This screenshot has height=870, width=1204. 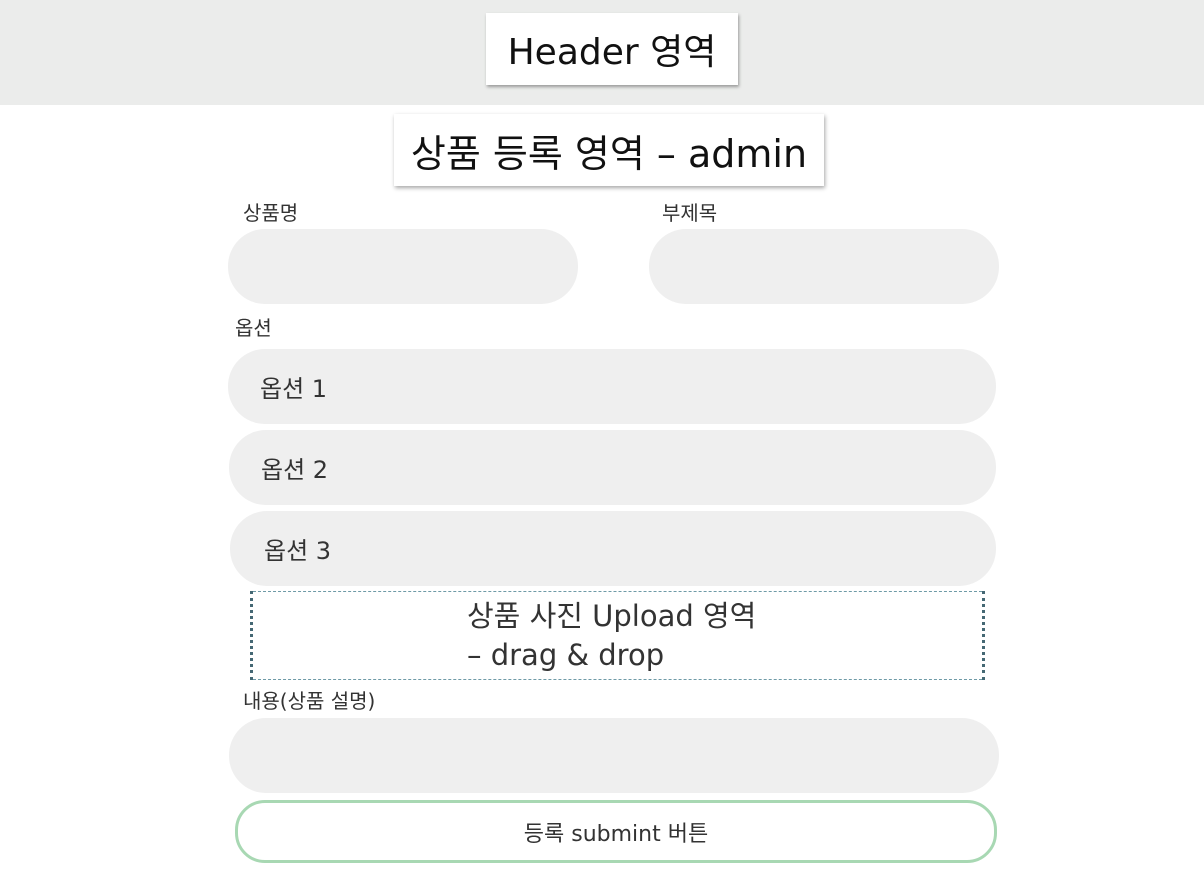 What do you see at coordinates (613, 548) in the screenshot?
I see `option-3-field: 옵션 3` at bounding box center [613, 548].